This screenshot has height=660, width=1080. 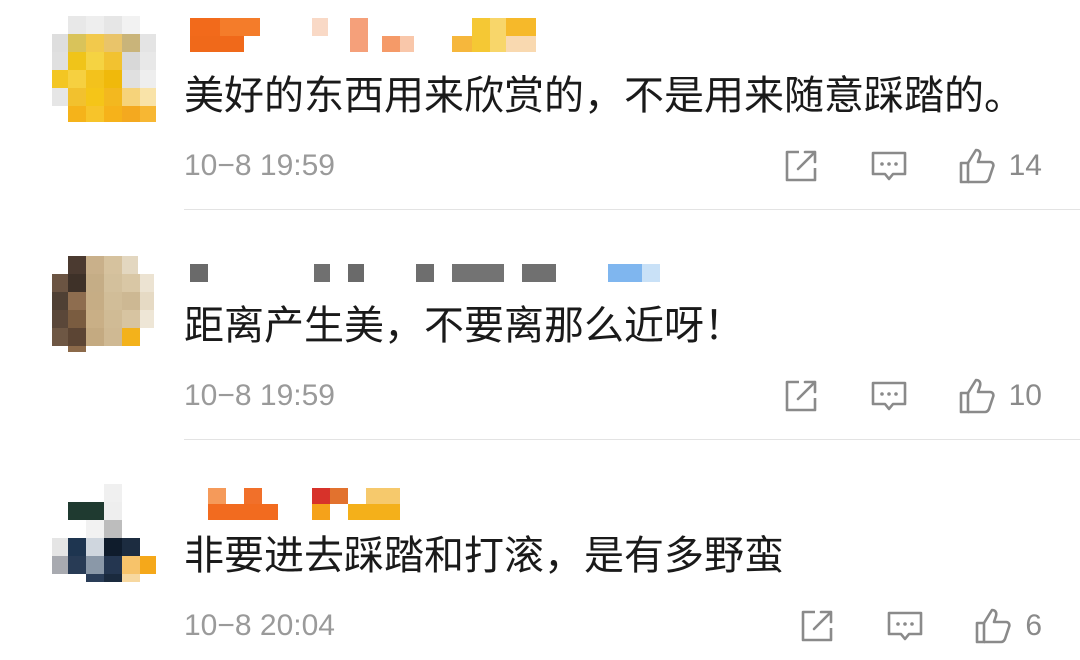 What do you see at coordinates (1033, 625) in the screenshot?
I see `like-count: 6` at bounding box center [1033, 625].